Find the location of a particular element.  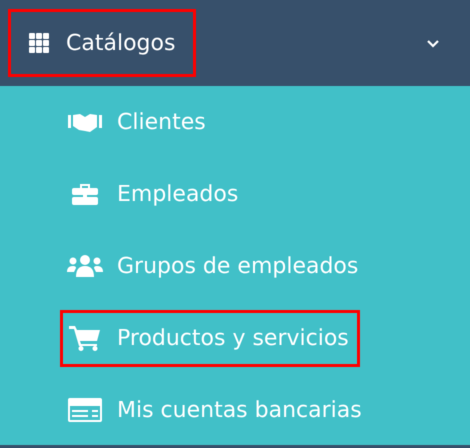

menu-item: Empleados is located at coordinates (155, 194).